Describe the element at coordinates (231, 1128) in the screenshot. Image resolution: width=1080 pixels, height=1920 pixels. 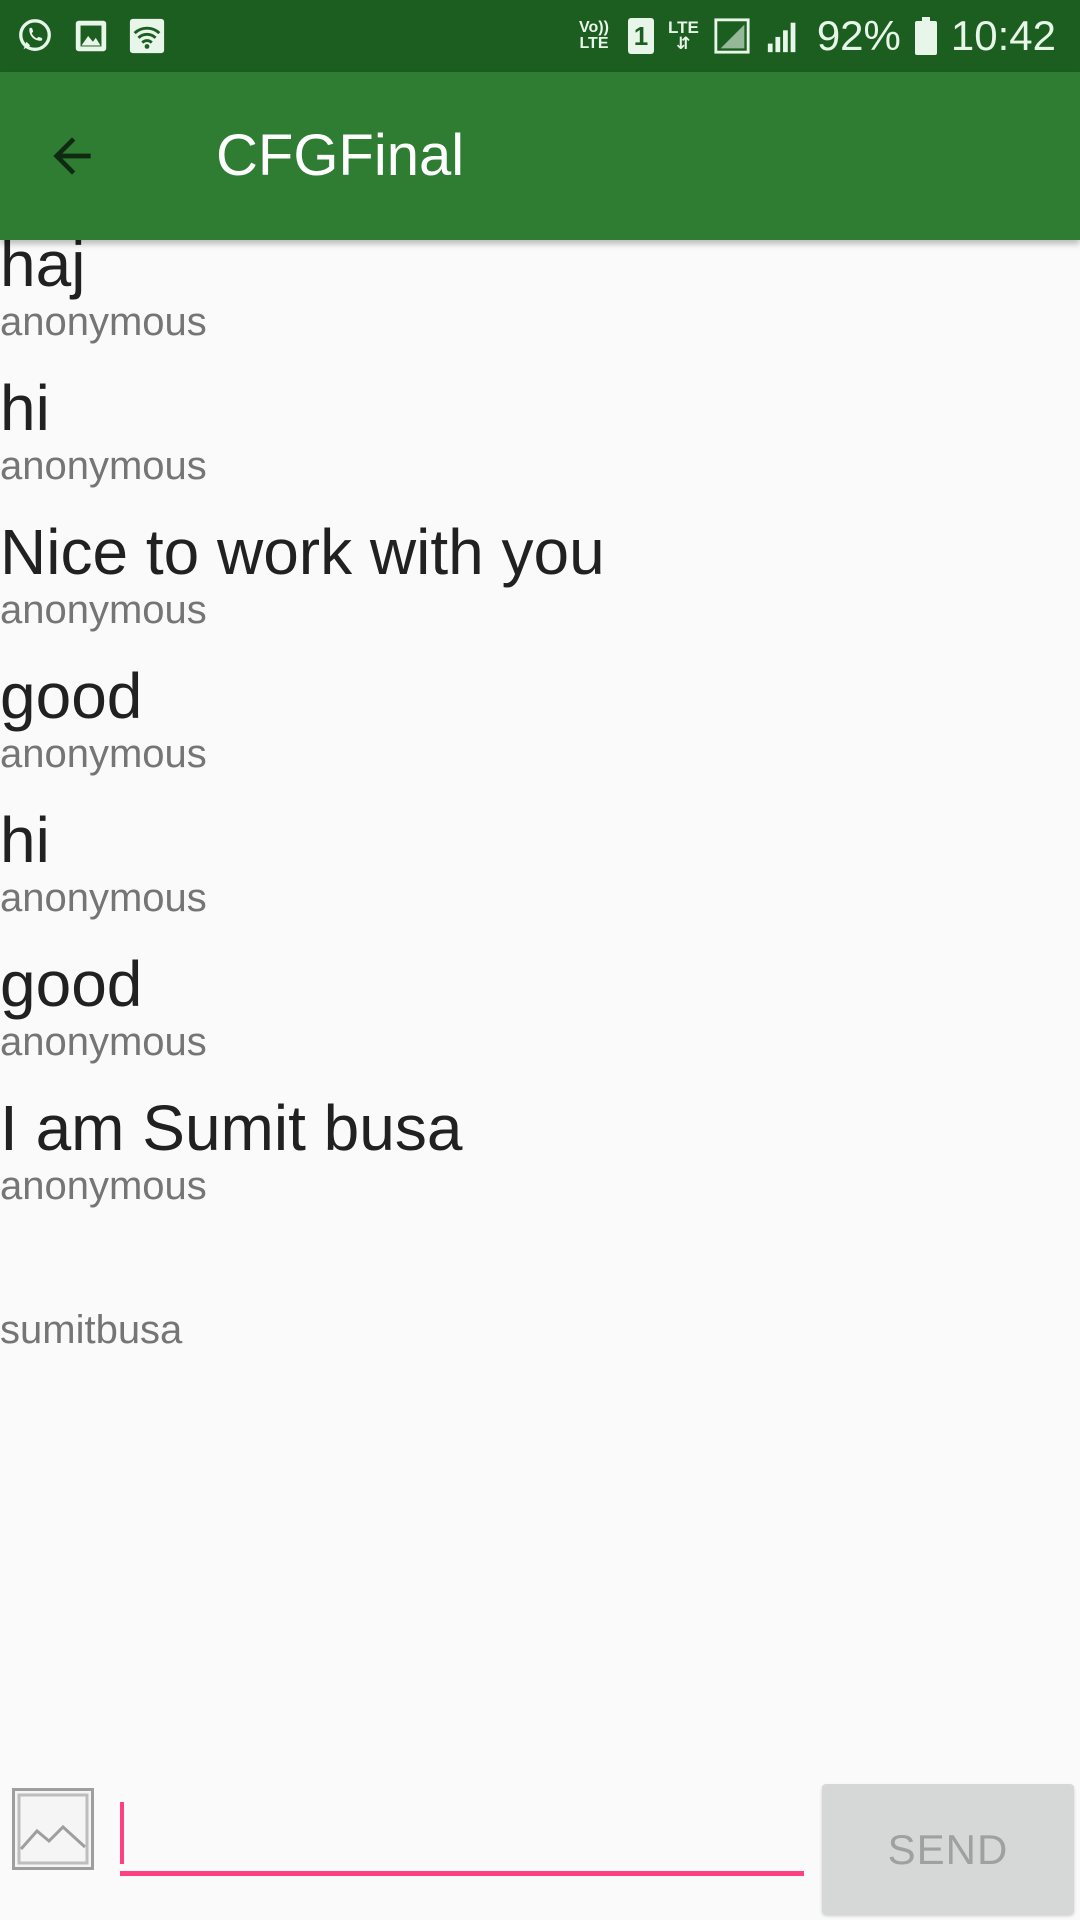
I see `message-text: I am Sumit busa` at that location.